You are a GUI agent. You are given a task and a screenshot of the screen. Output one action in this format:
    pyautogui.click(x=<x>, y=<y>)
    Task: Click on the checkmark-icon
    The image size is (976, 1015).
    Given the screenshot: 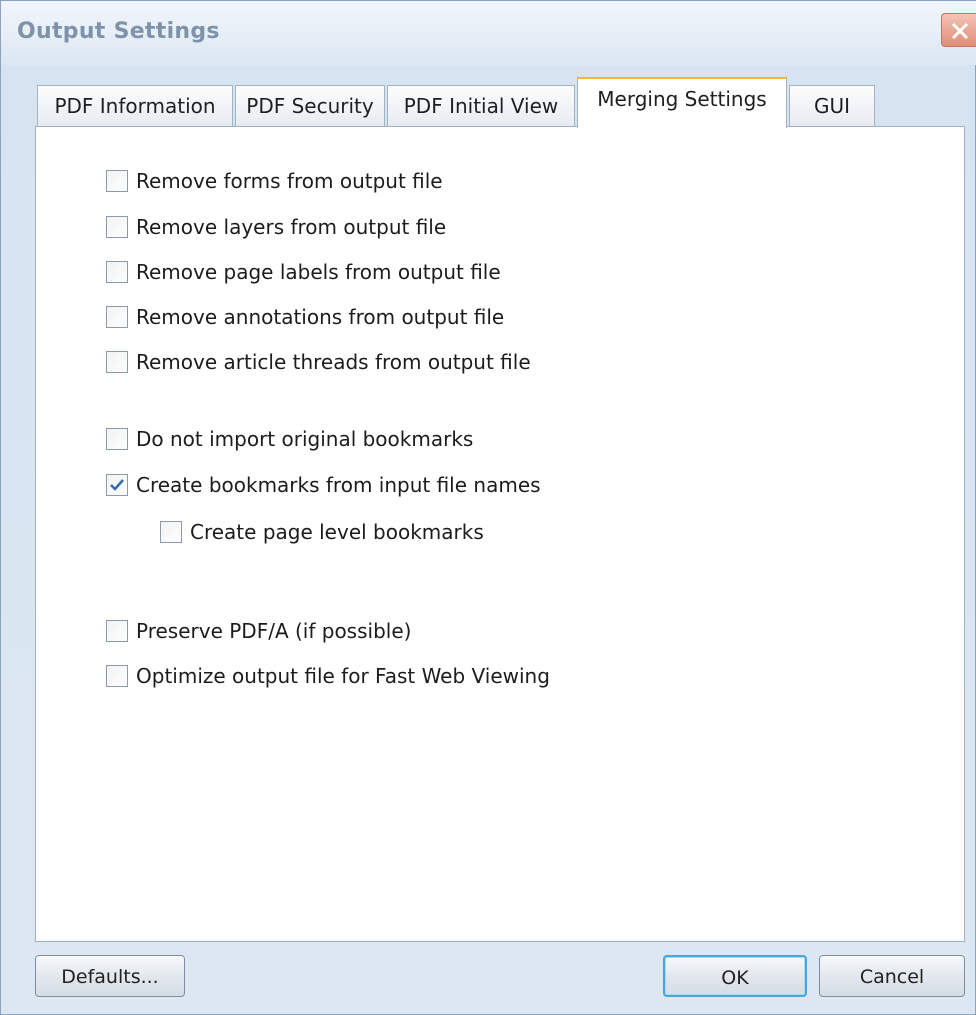 What is the action you would take?
    pyautogui.click(x=117, y=485)
    